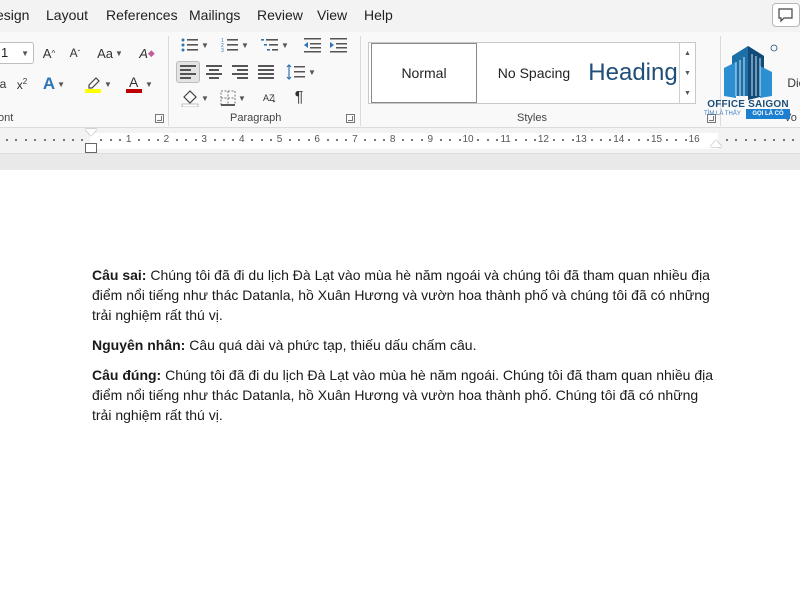 The image size is (800, 600). Describe the element at coordinates (127, 375) in the screenshot. I see `paragraph-label: Câu đúng:` at that location.